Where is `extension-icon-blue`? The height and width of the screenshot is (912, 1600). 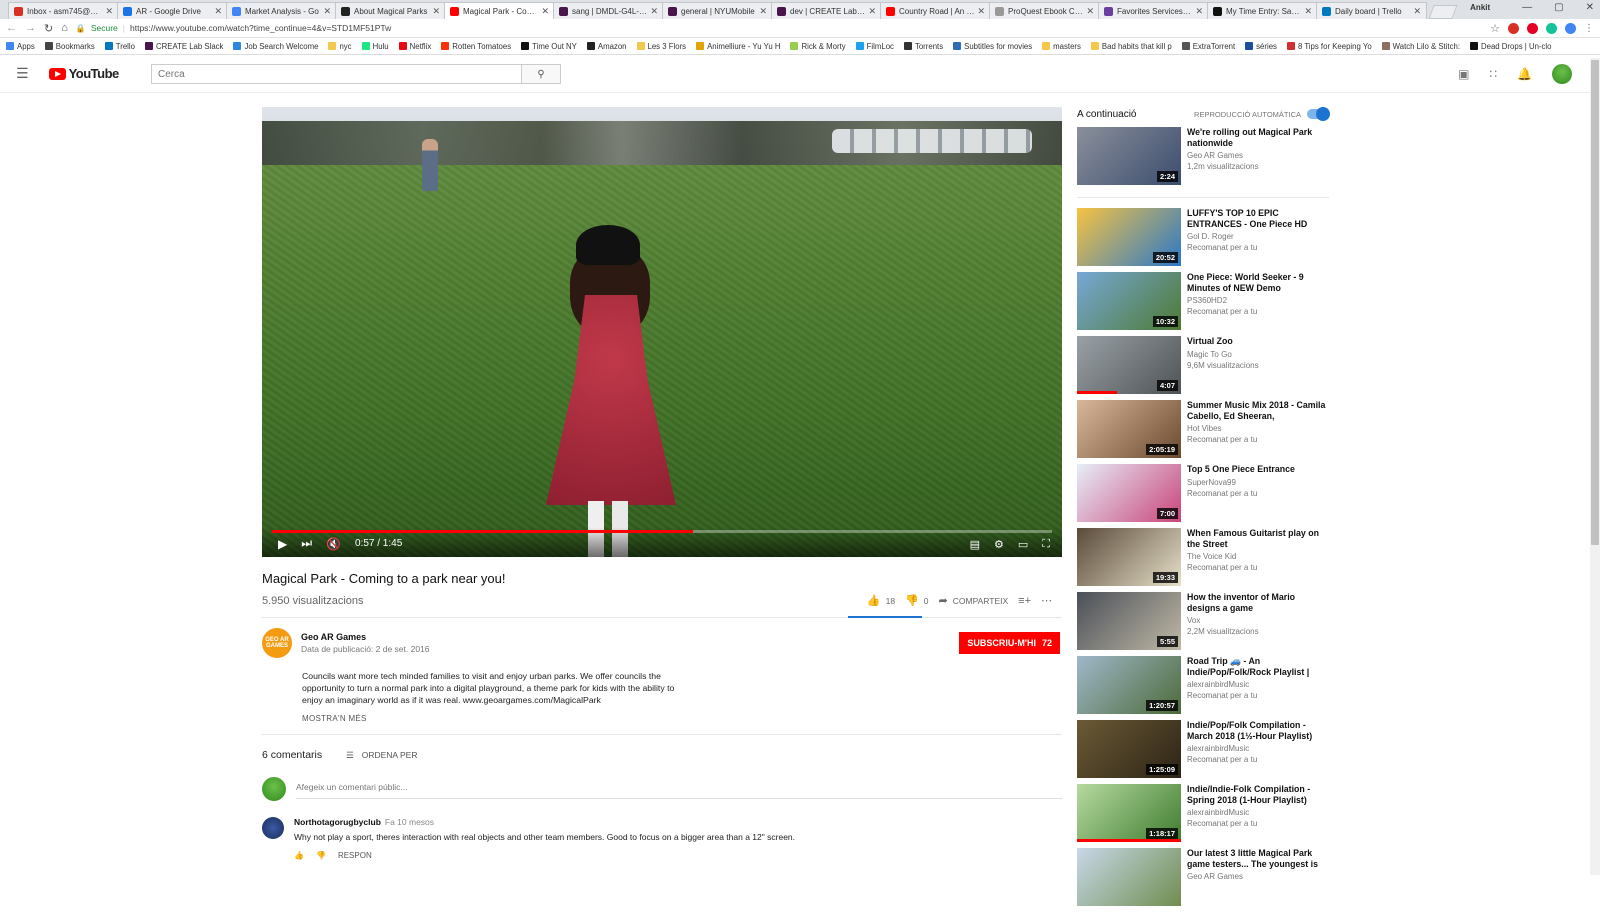
extension-icon-blue is located at coordinates (1570, 28).